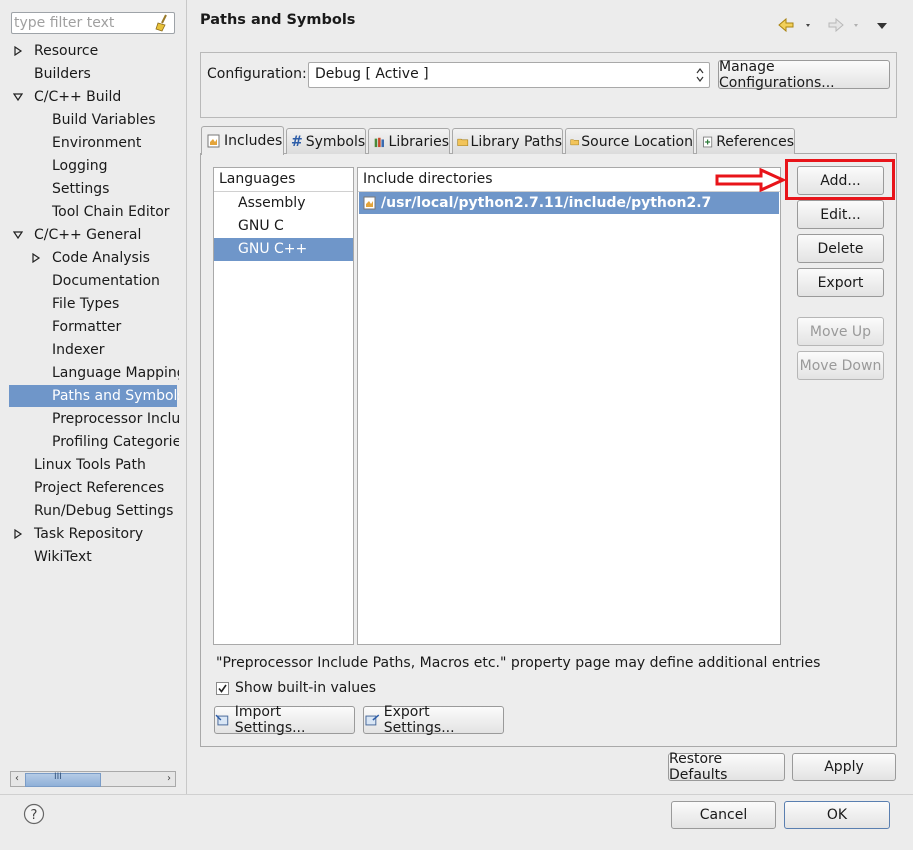 Image resolution: width=913 pixels, height=850 pixels. What do you see at coordinates (104, 511) in the screenshot?
I see `tree-item-label: Run/Debug Settings` at bounding box center [104, 511].